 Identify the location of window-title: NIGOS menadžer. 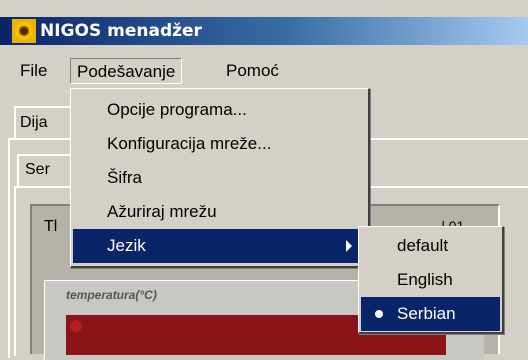
(121, 31).